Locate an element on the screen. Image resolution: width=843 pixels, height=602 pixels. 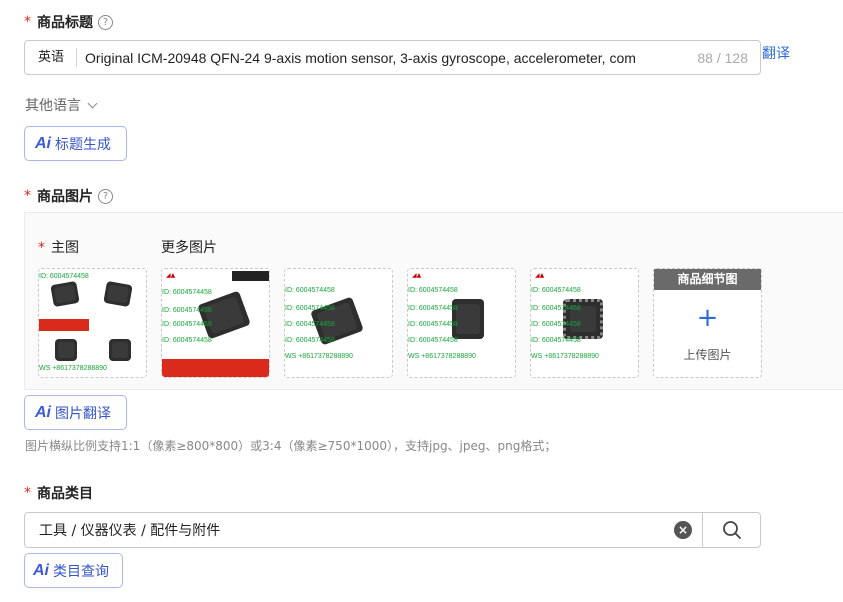
ai-category-query-button: Ai 类目查询 is located at coordinates (73, 570).